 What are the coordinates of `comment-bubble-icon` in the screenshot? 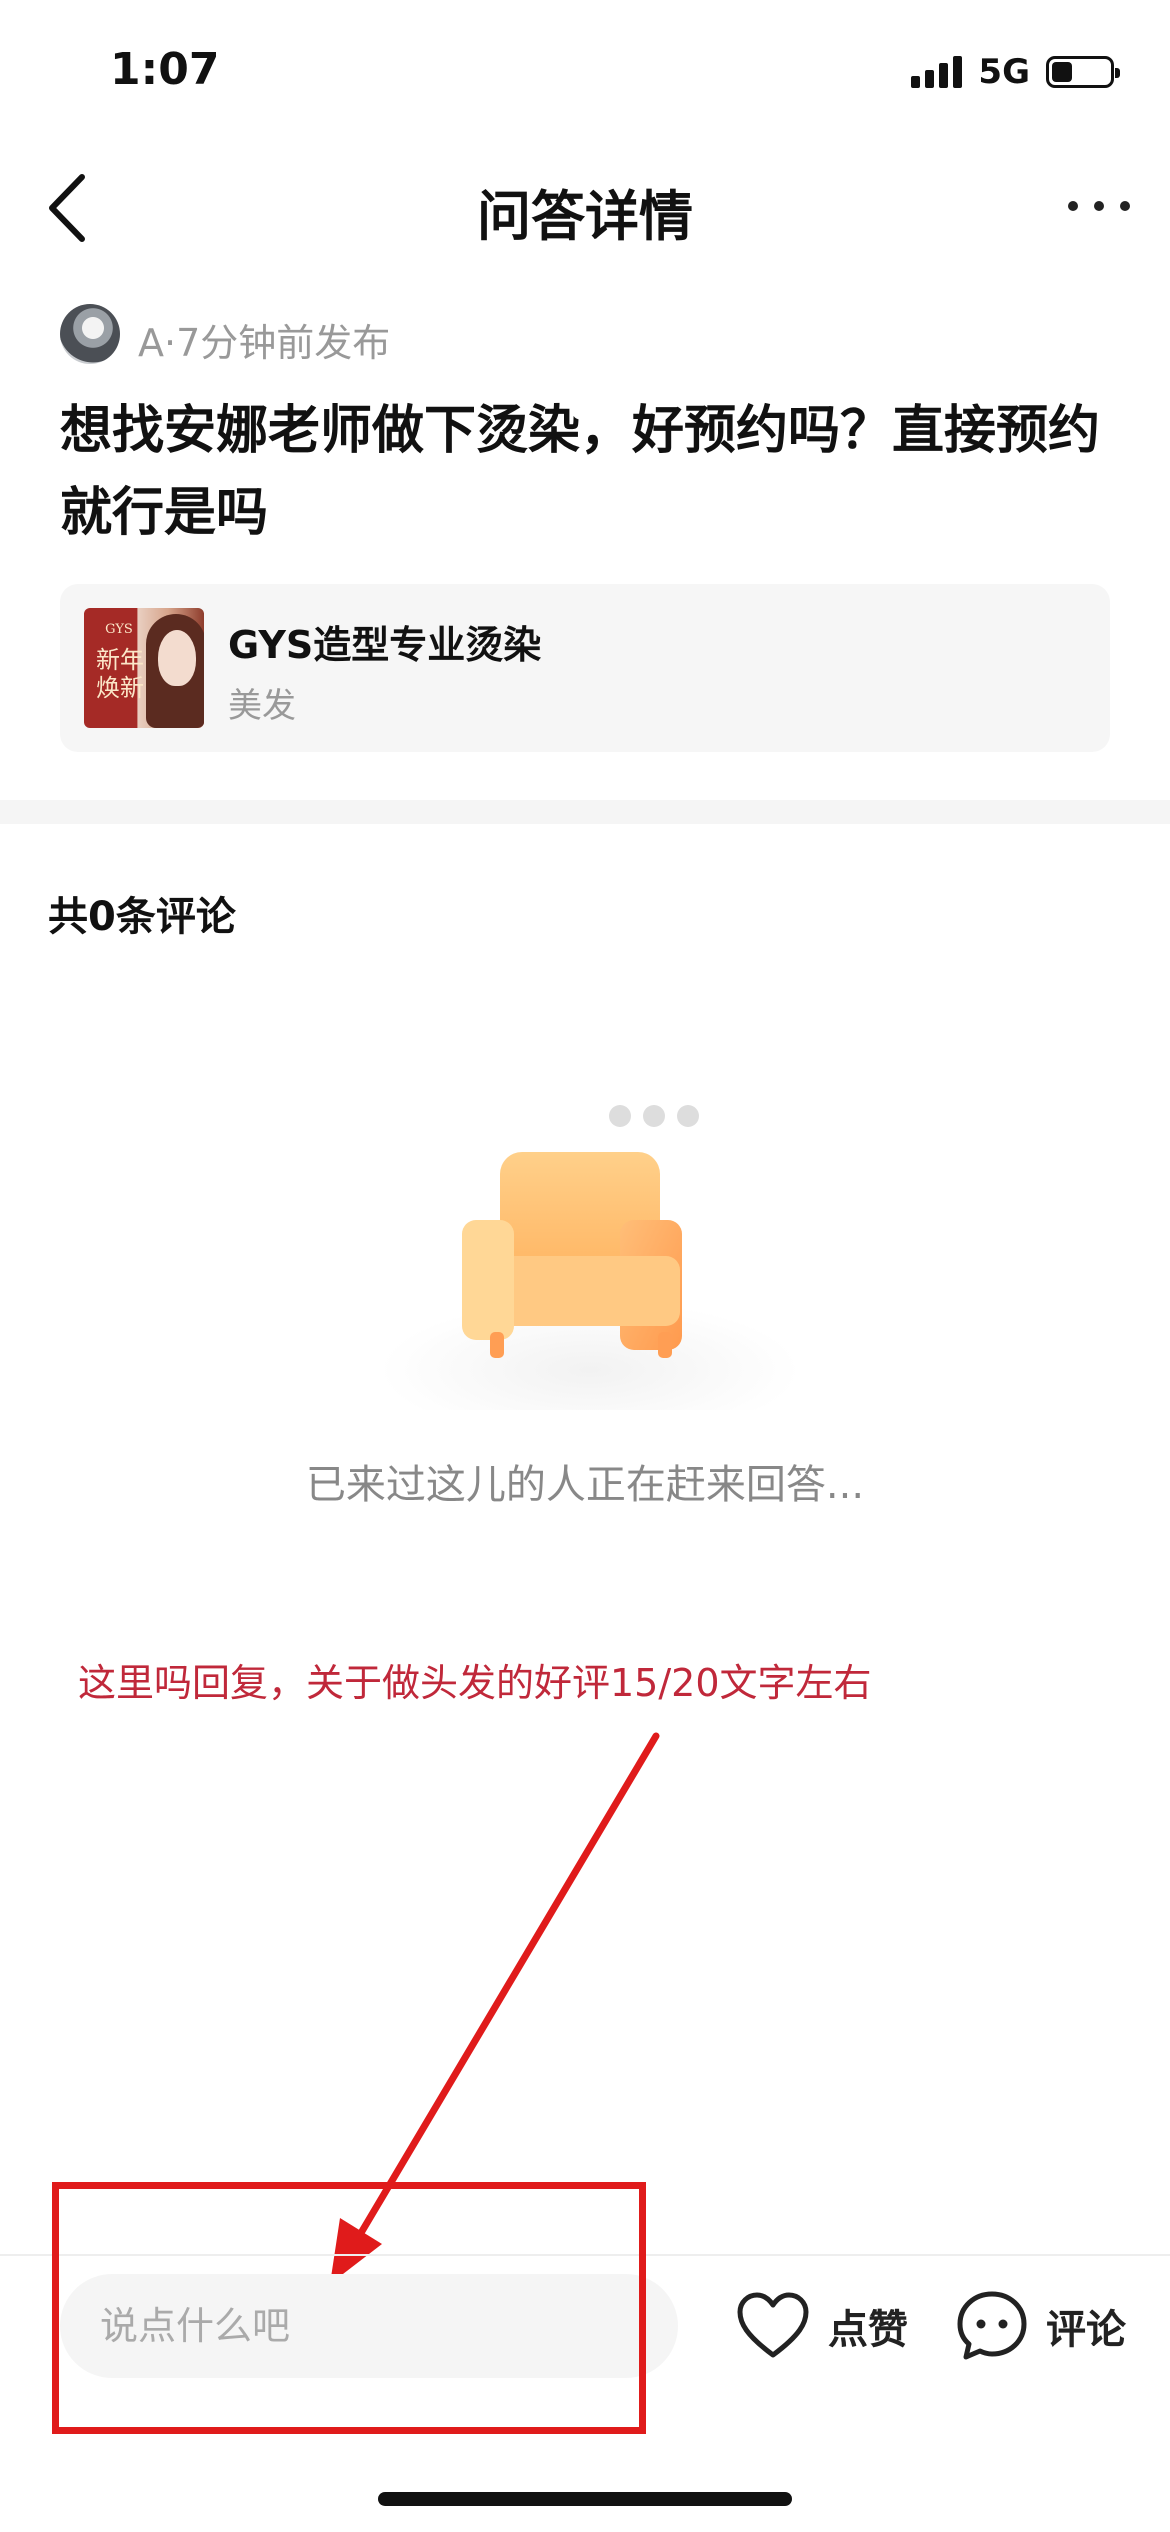 It's located at (992, 2325).